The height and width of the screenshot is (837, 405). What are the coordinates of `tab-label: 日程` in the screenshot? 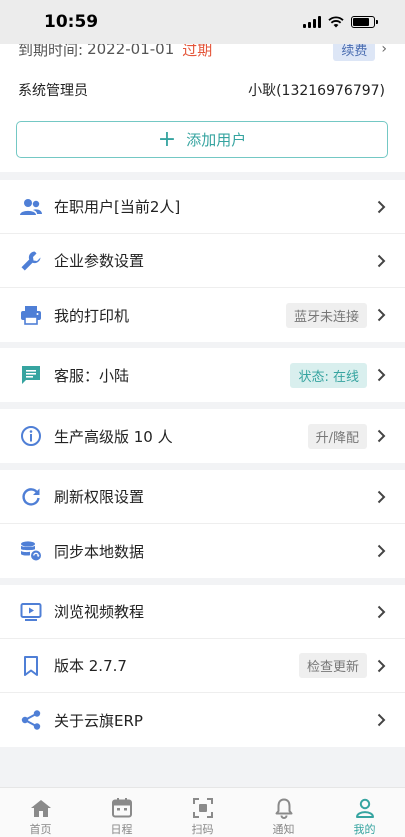 It's located at (121, 829).